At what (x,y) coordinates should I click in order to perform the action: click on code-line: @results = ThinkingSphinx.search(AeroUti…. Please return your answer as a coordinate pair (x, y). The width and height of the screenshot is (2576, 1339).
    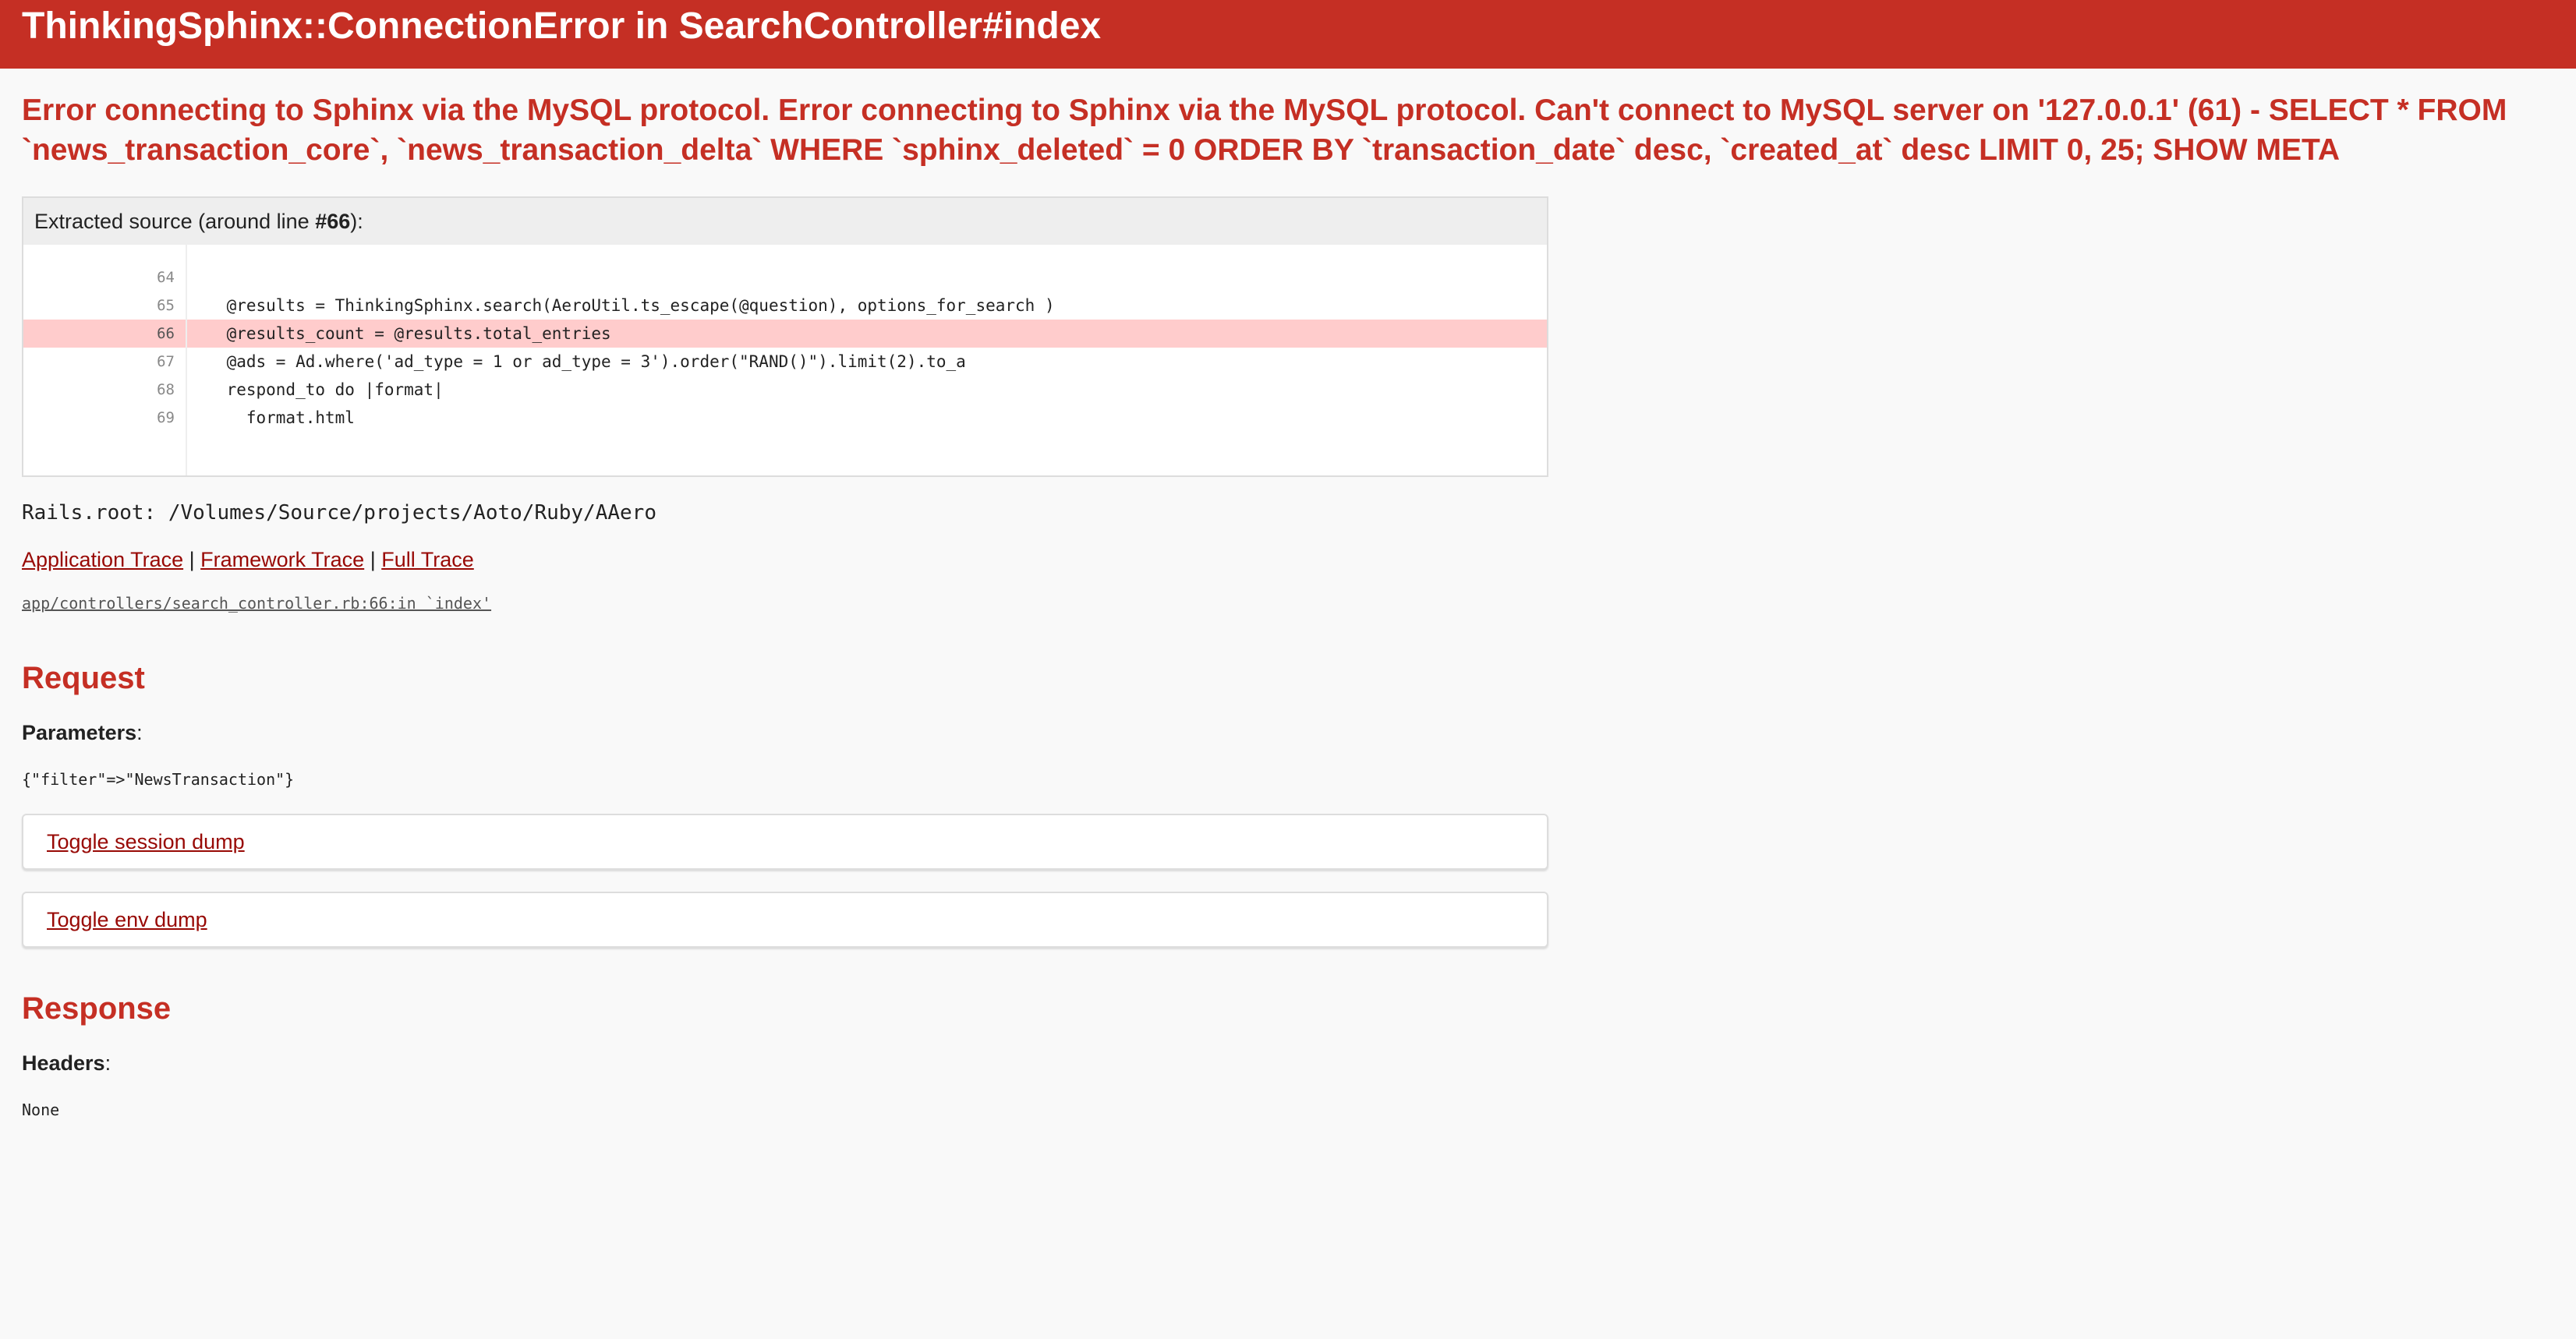
    Looking at the image, I should click on (621, 305).